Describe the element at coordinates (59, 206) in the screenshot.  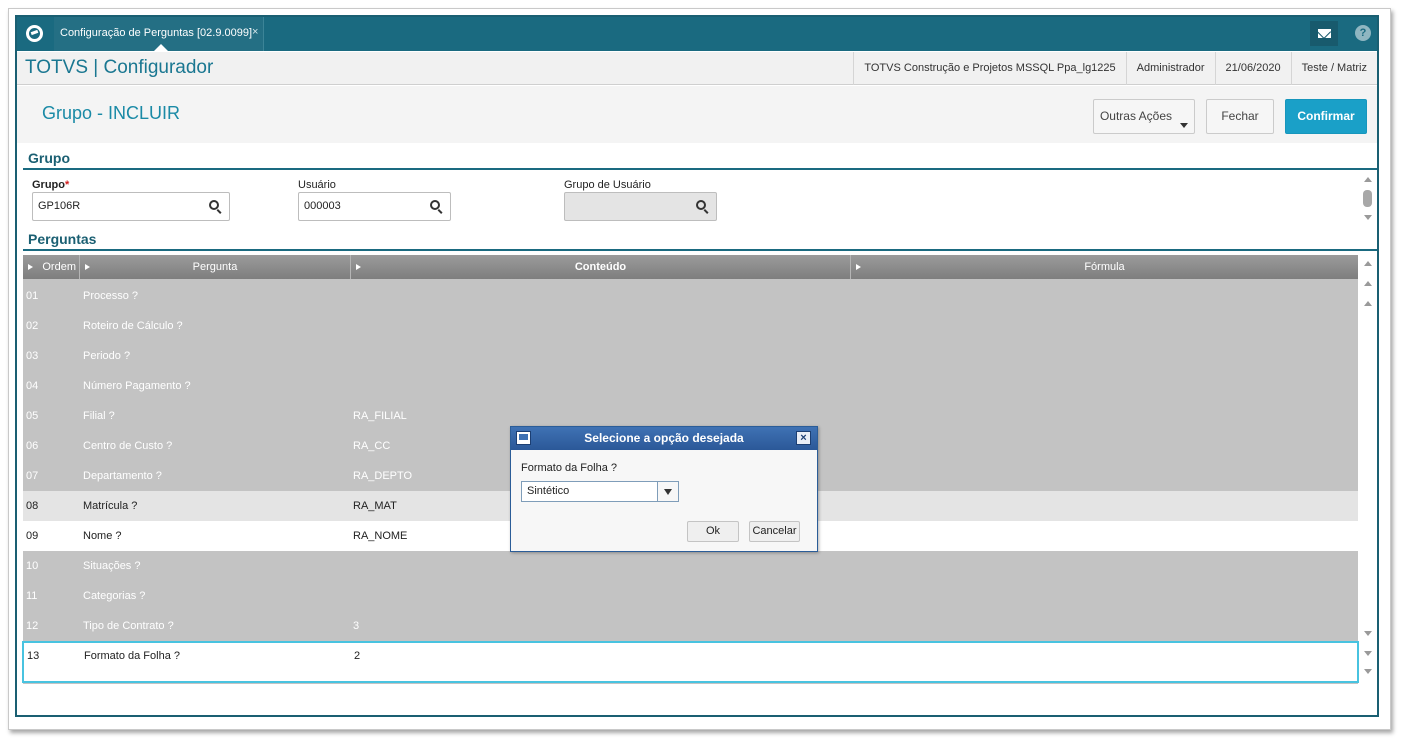
I see `grupo-value: GP106R` at that location.